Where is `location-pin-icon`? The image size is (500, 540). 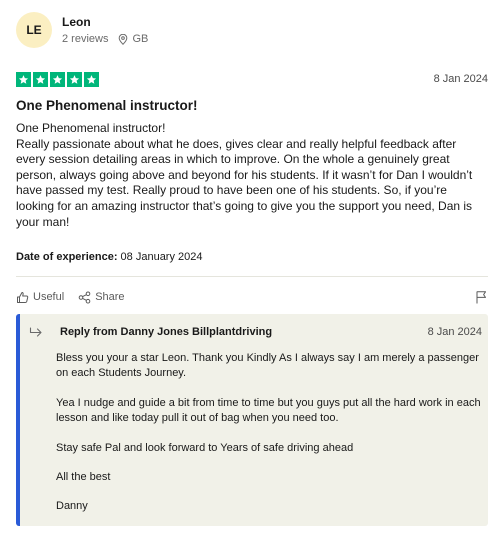
location-pin-icon is located at coordinates (123, 39).